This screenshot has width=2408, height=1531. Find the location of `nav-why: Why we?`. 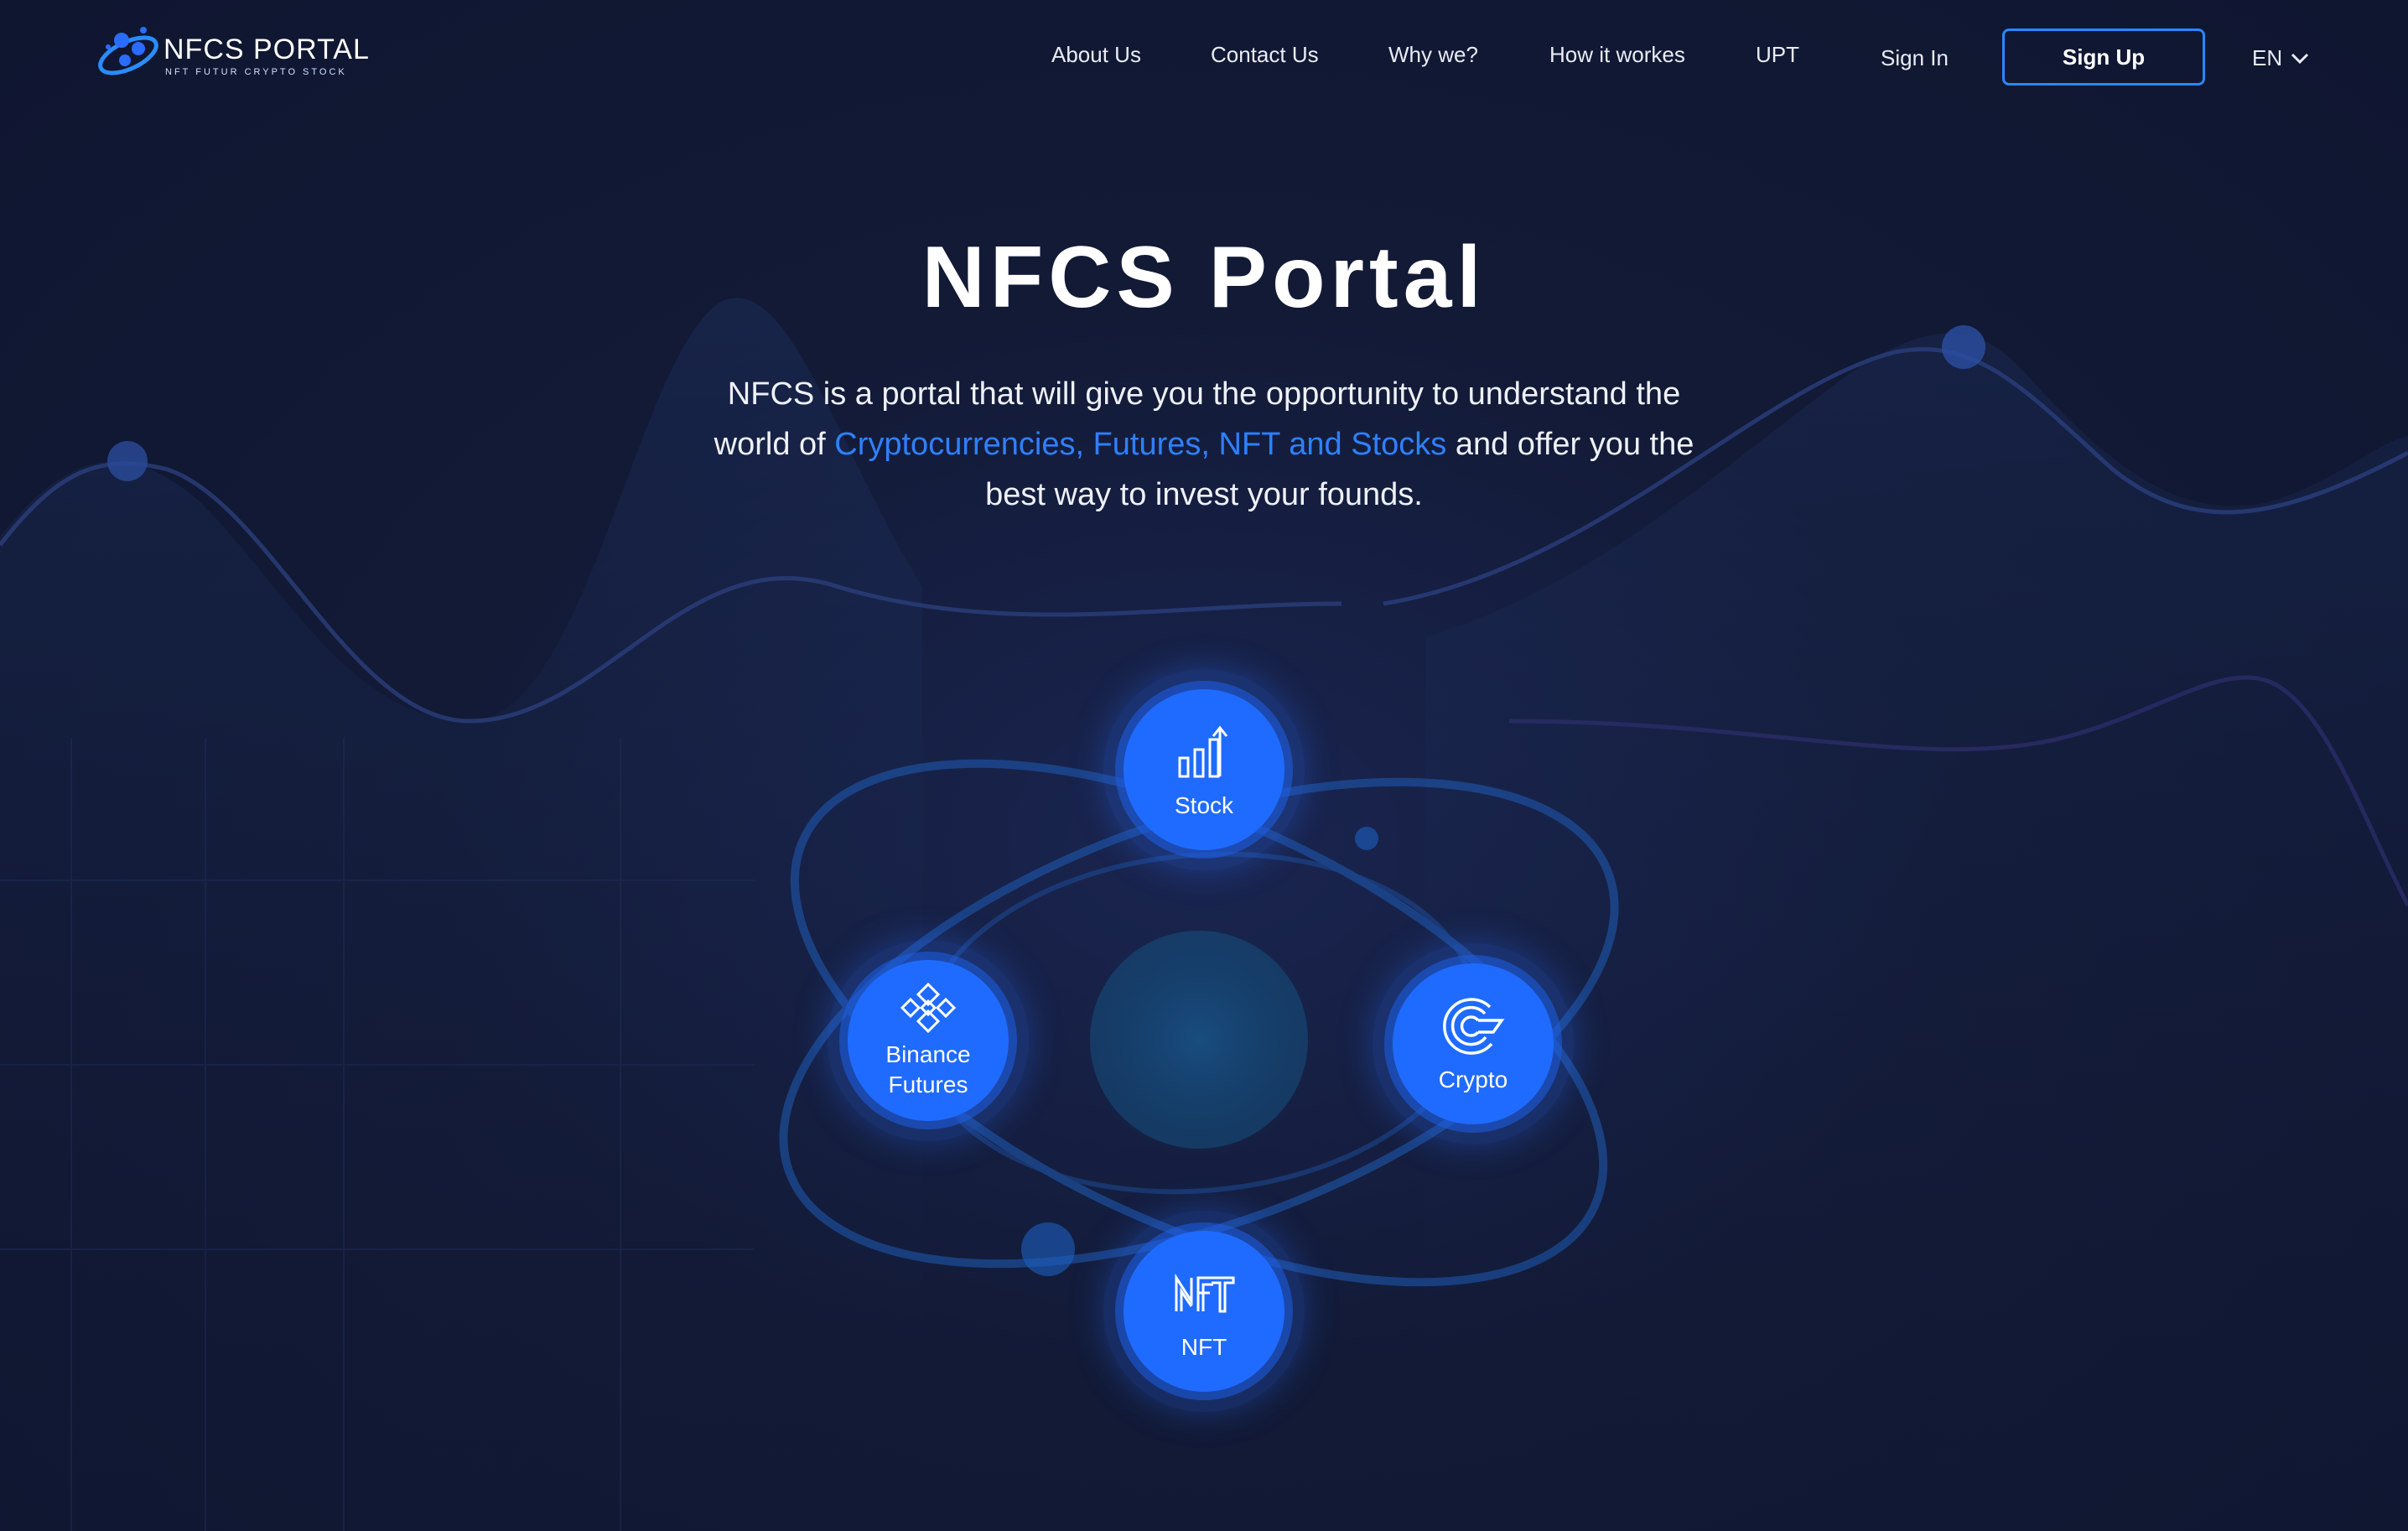

nav-why: Why we? is located at coordinates (1433, 55).